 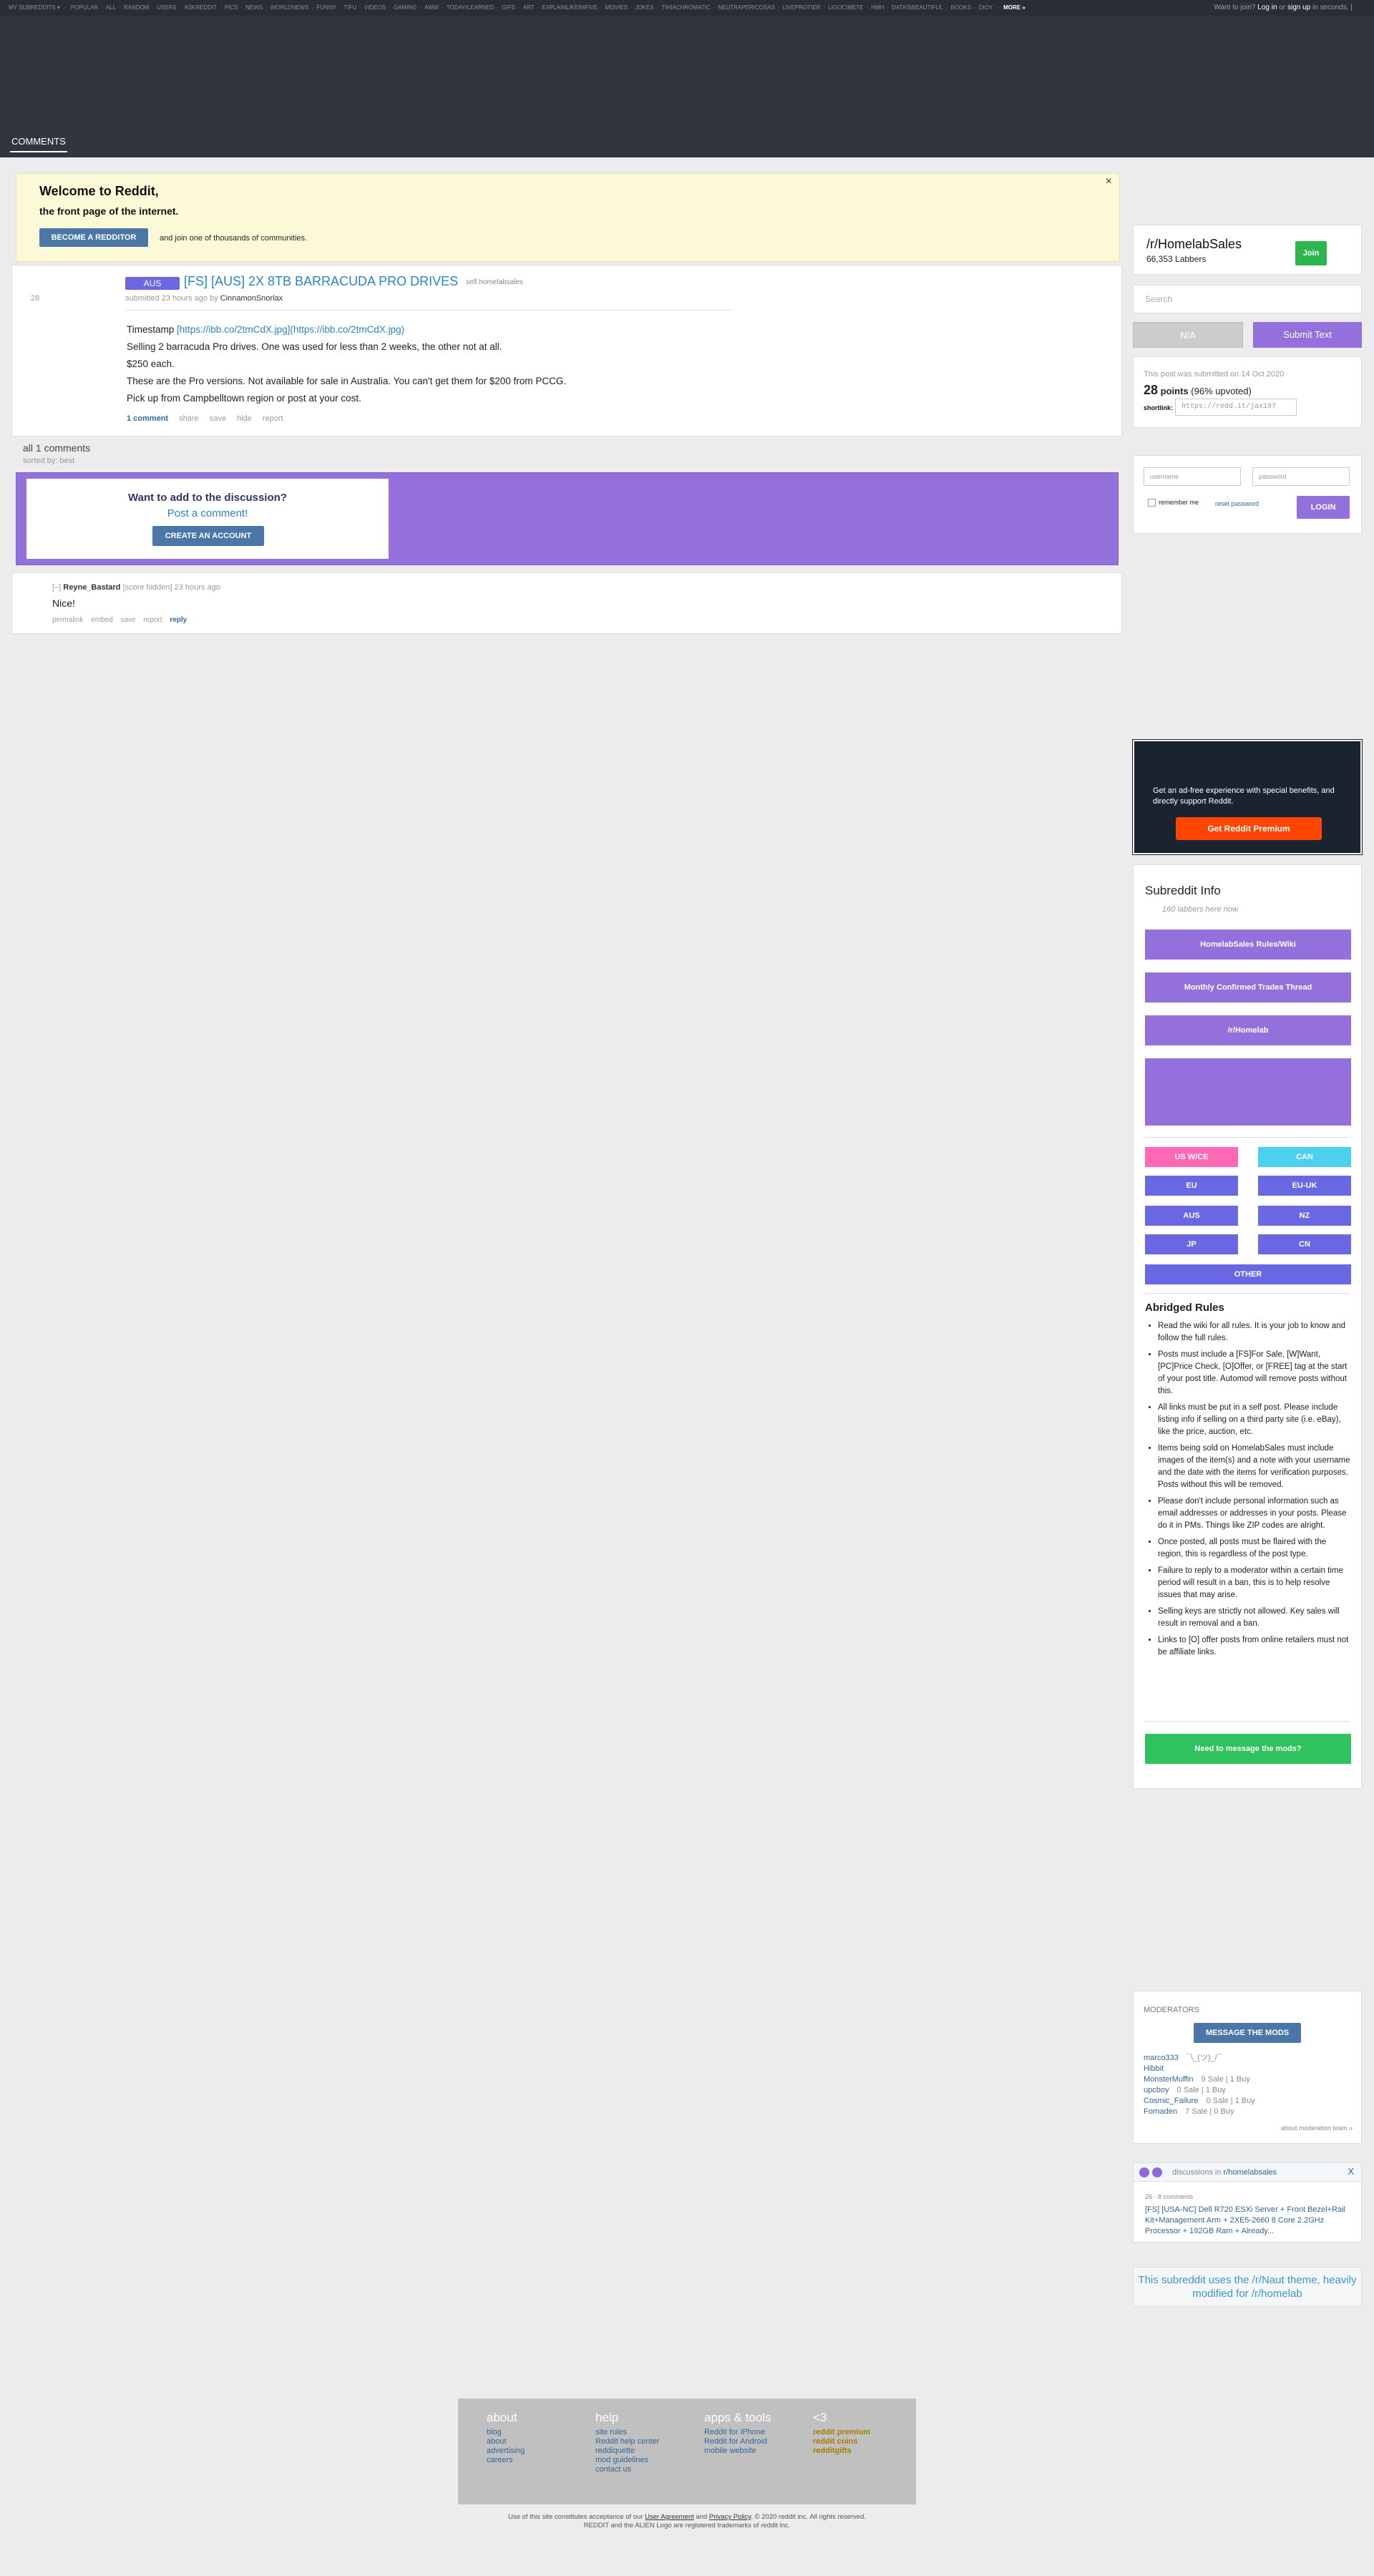 What do you see at coordinates (137, 7) in the screenshot?
I see `subreddit-link: RANDOM` at bounding box center [137, 7].